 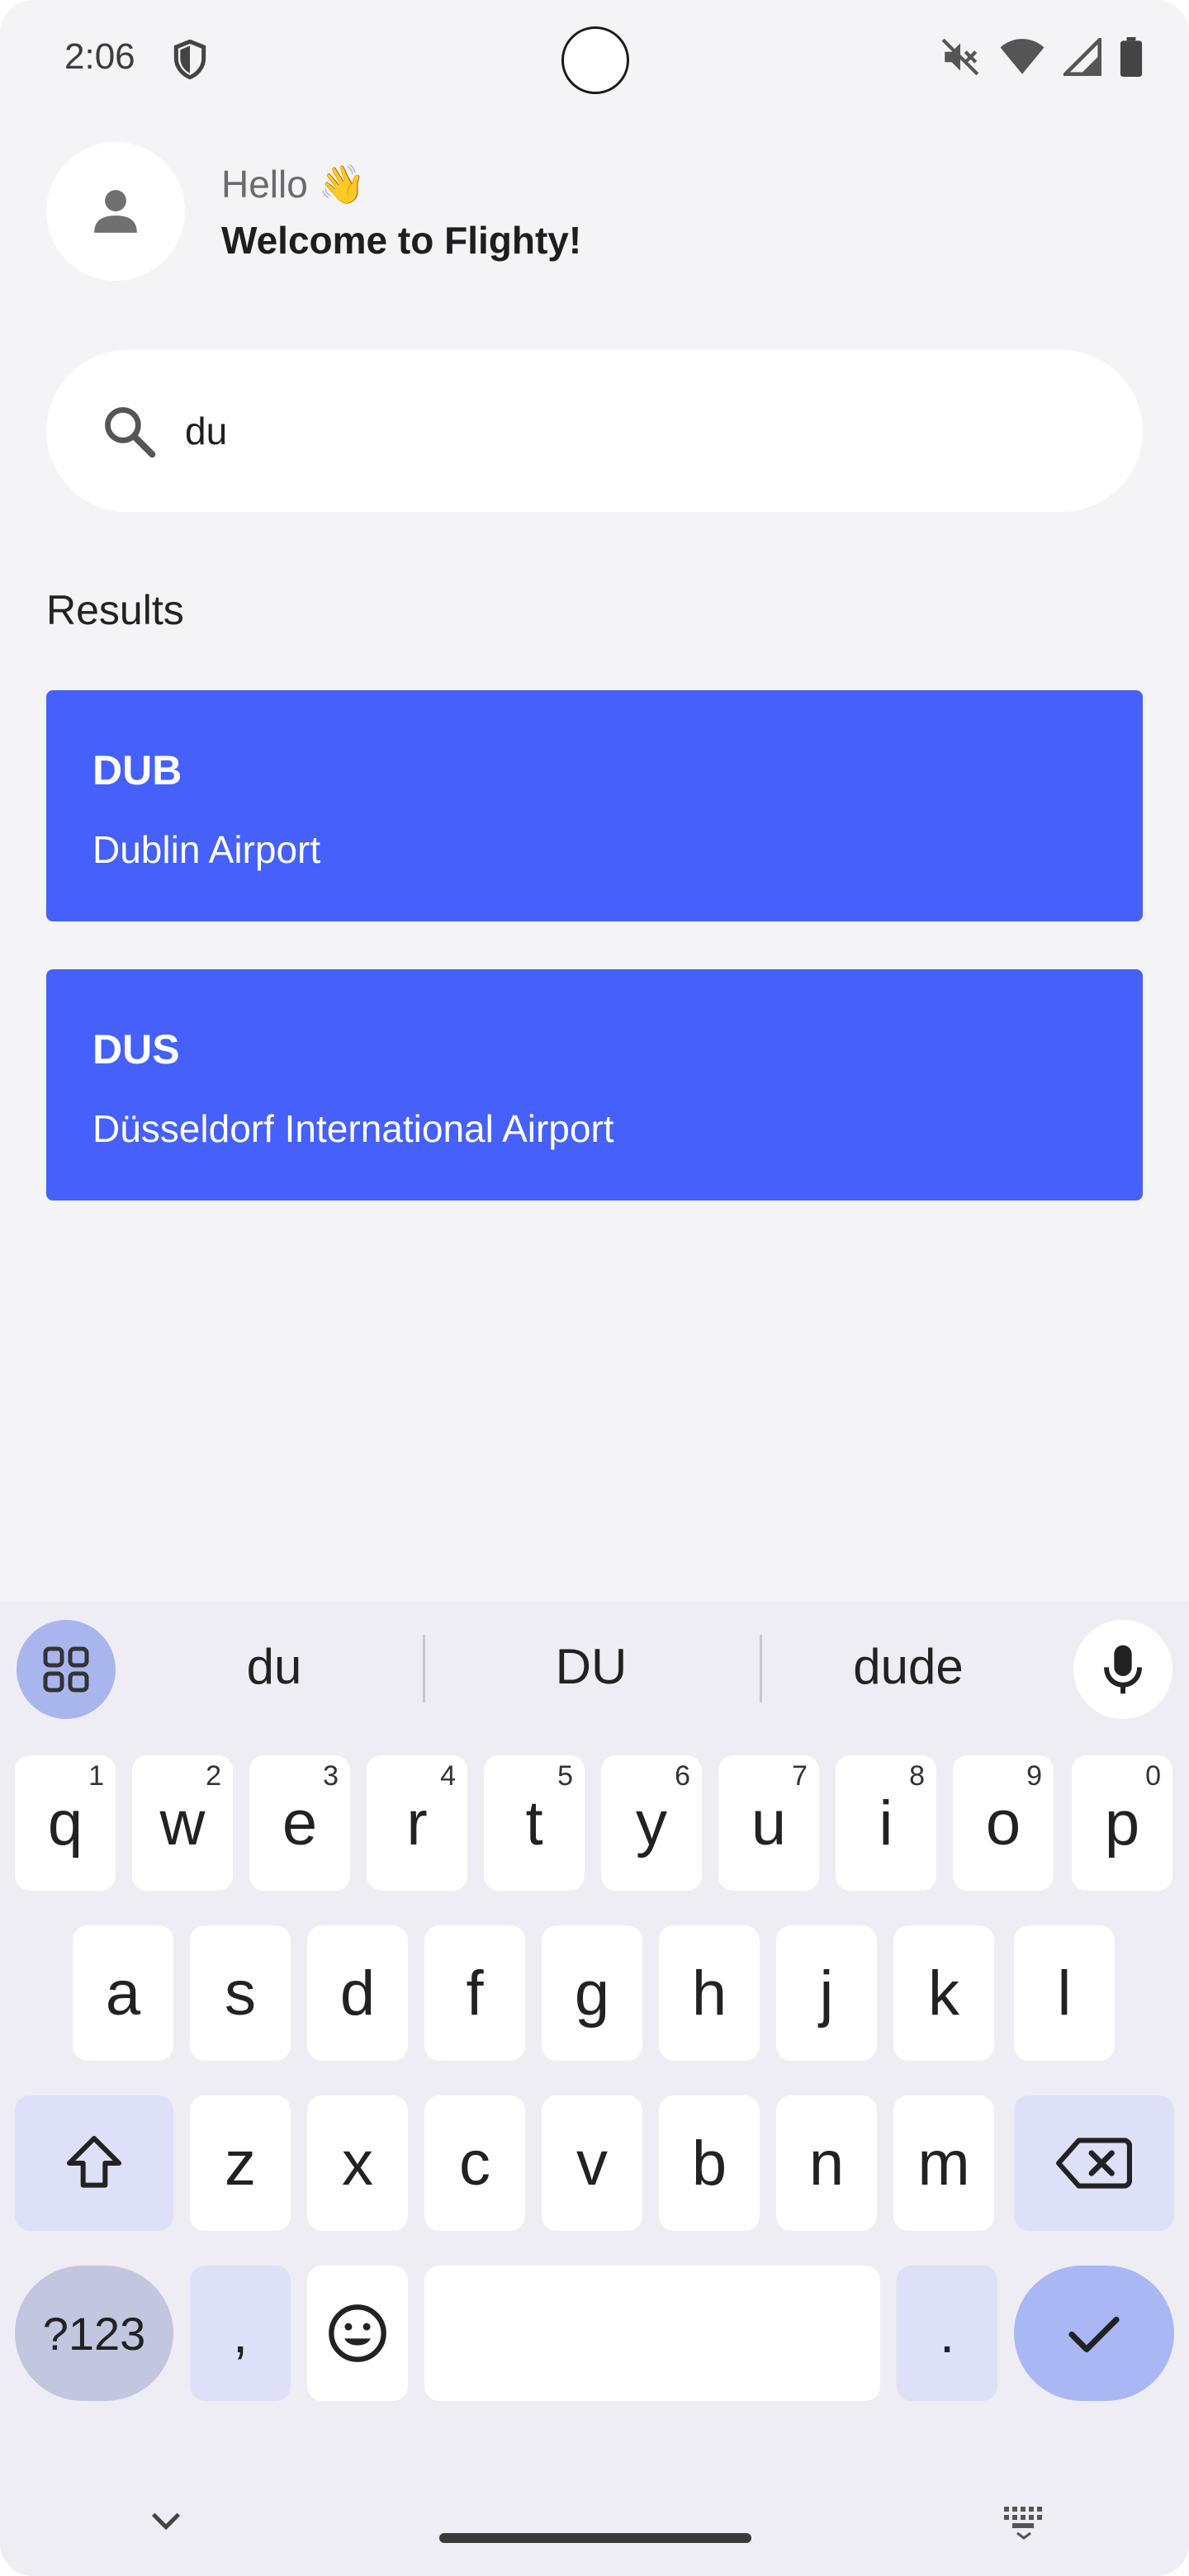 I want to click on suggestion-item: du, so click(x=274, y=1666).